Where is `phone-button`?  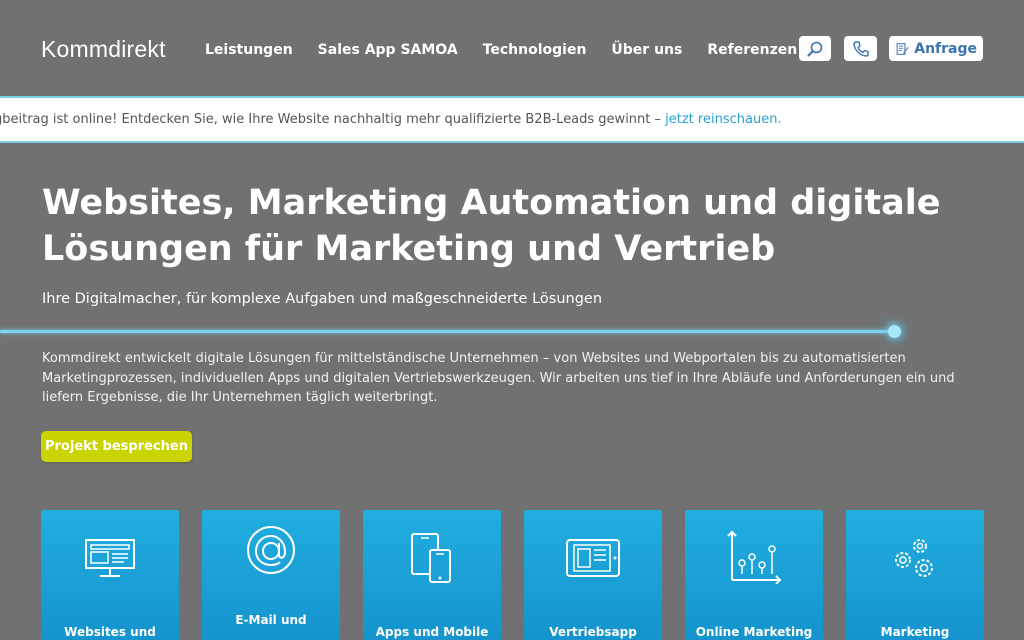
phone-button is located at coordinates (860, 48).